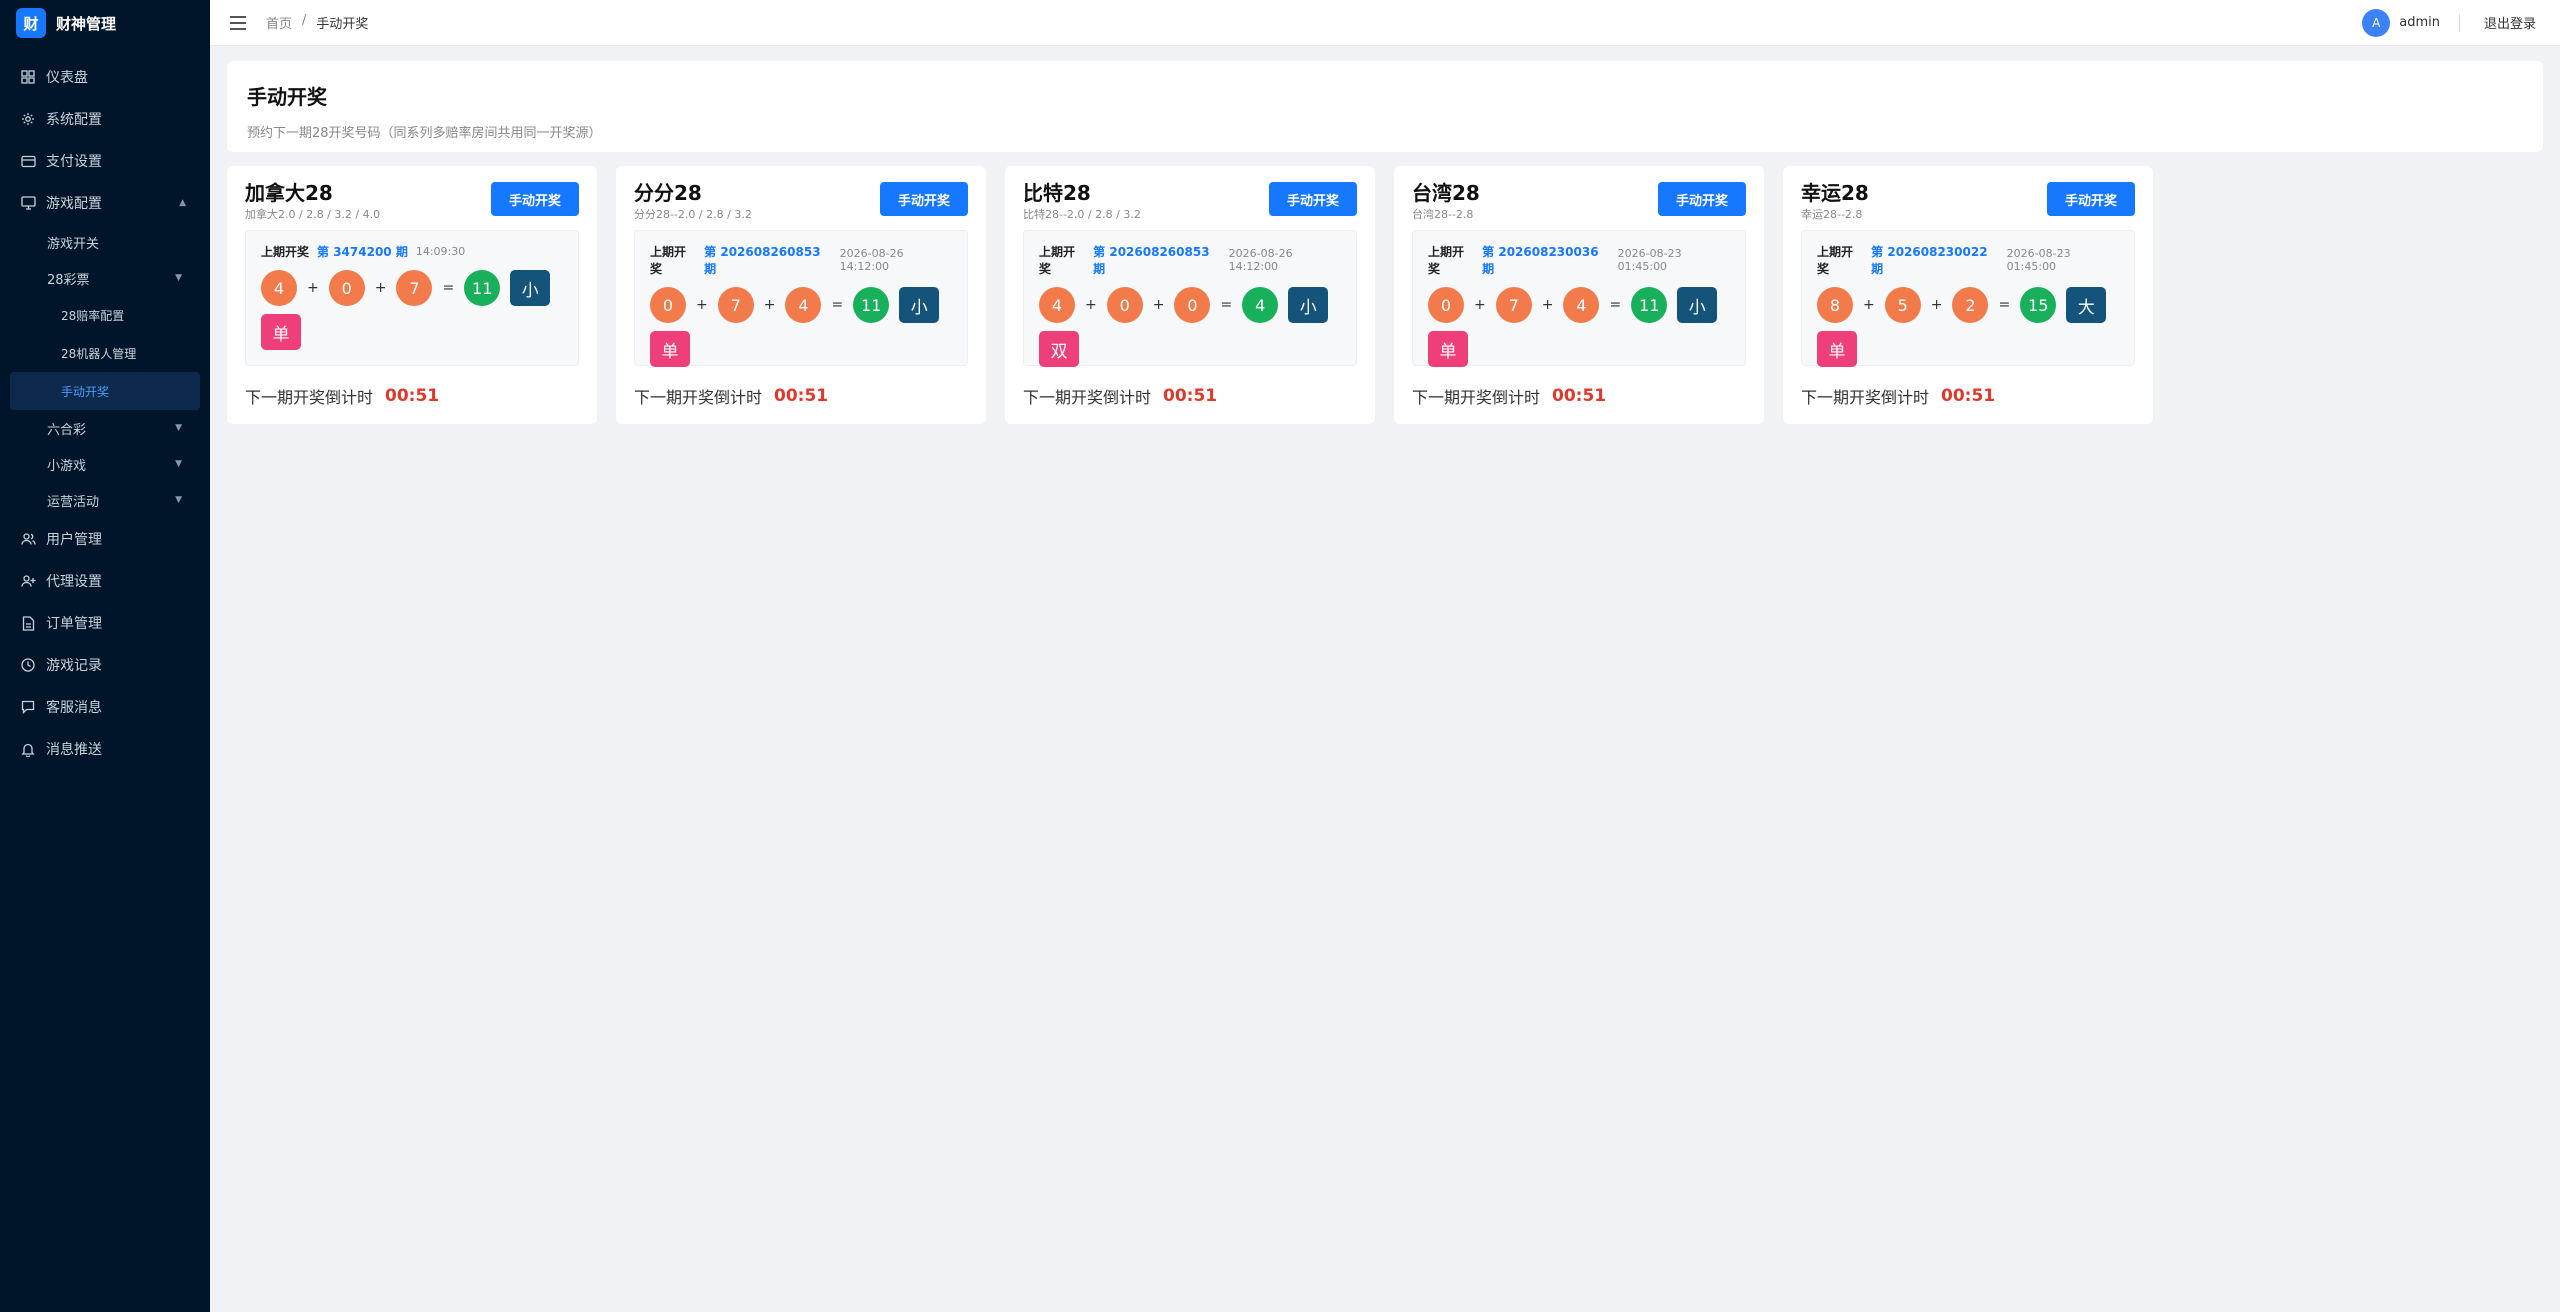  I want to click on card-odds: 幸运28--2.8, so click(1832, 214).